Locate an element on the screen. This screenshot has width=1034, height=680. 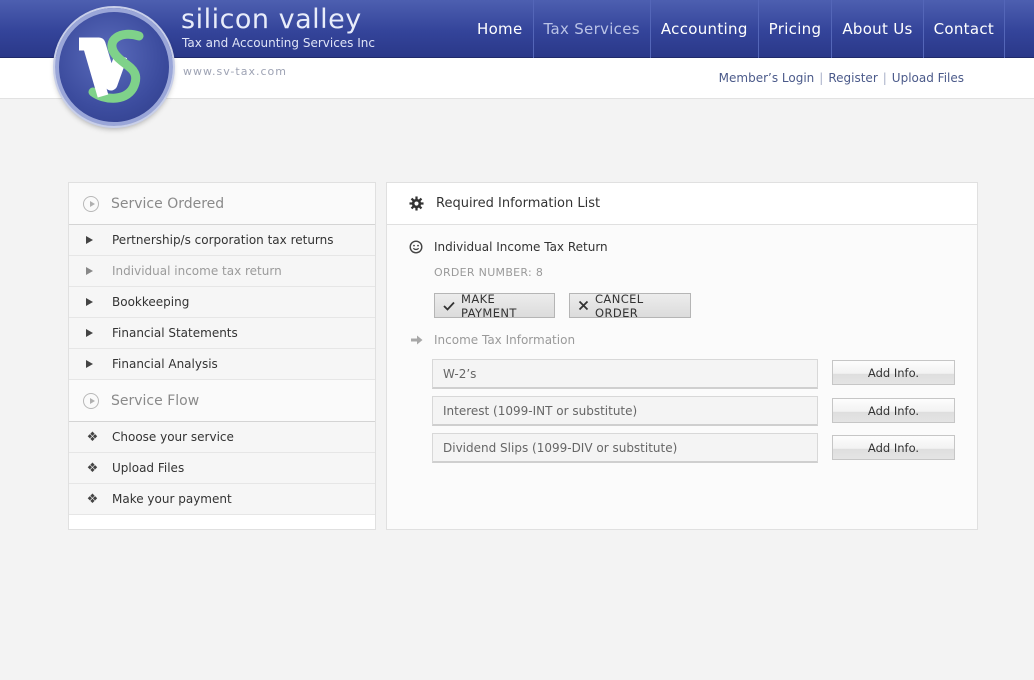
brand-tagline: Tax and Accounting Services Inc is located at coordinates (278, 43).